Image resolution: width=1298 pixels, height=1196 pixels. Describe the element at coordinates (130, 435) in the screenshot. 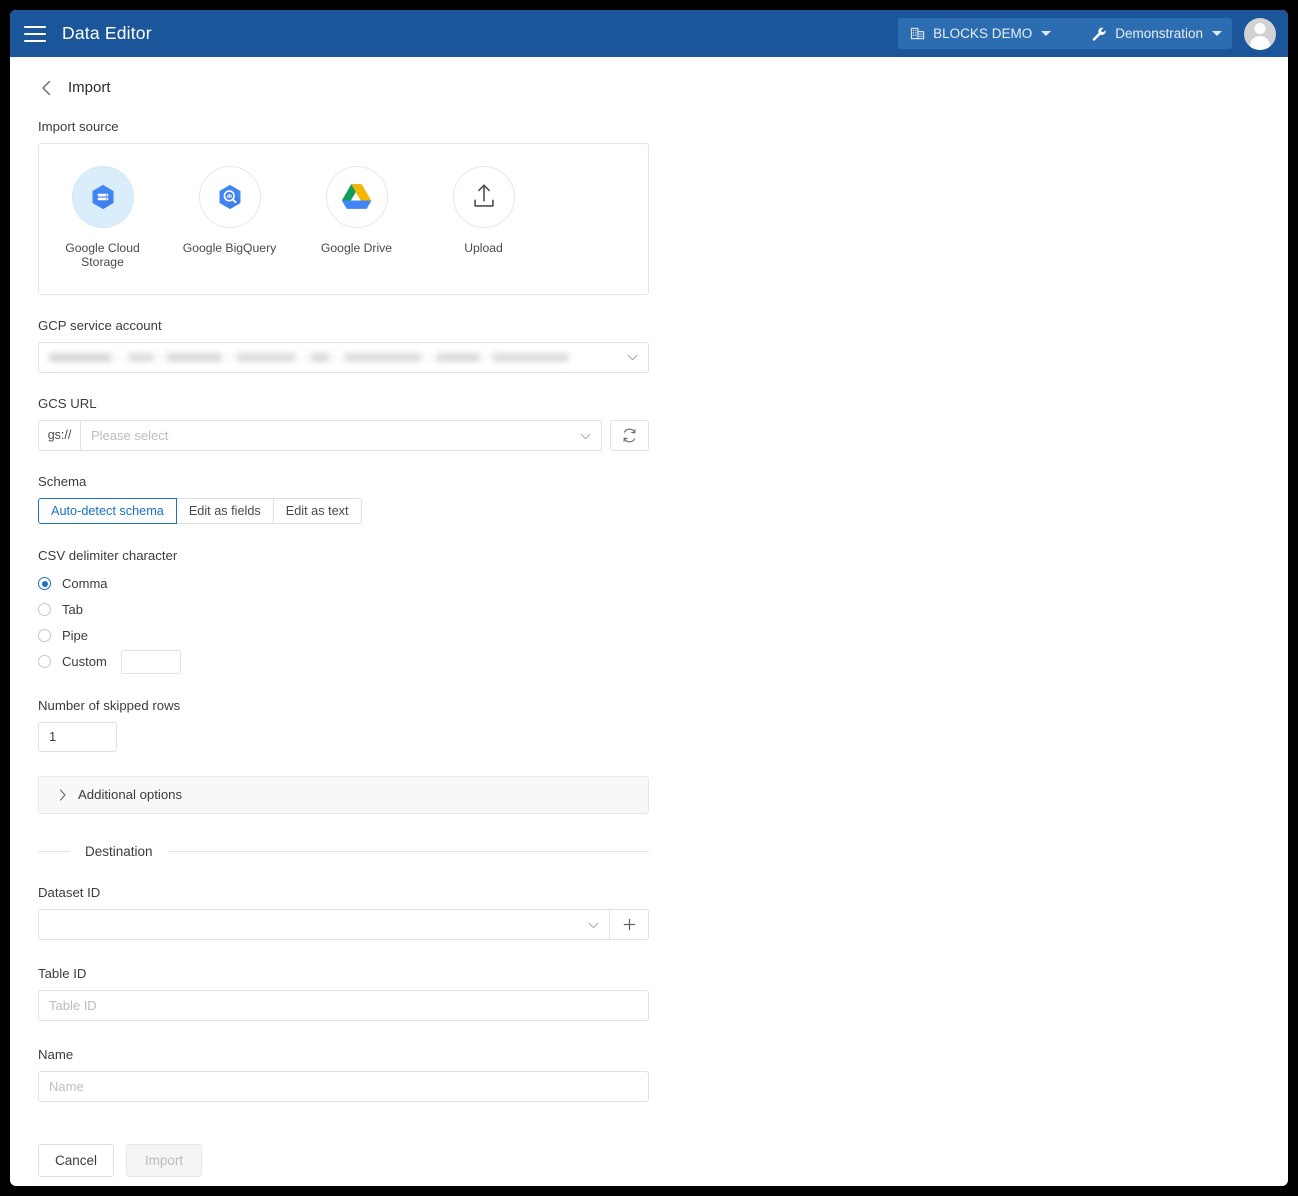

I see `gcs-url-placeholder: Please select` at that location.